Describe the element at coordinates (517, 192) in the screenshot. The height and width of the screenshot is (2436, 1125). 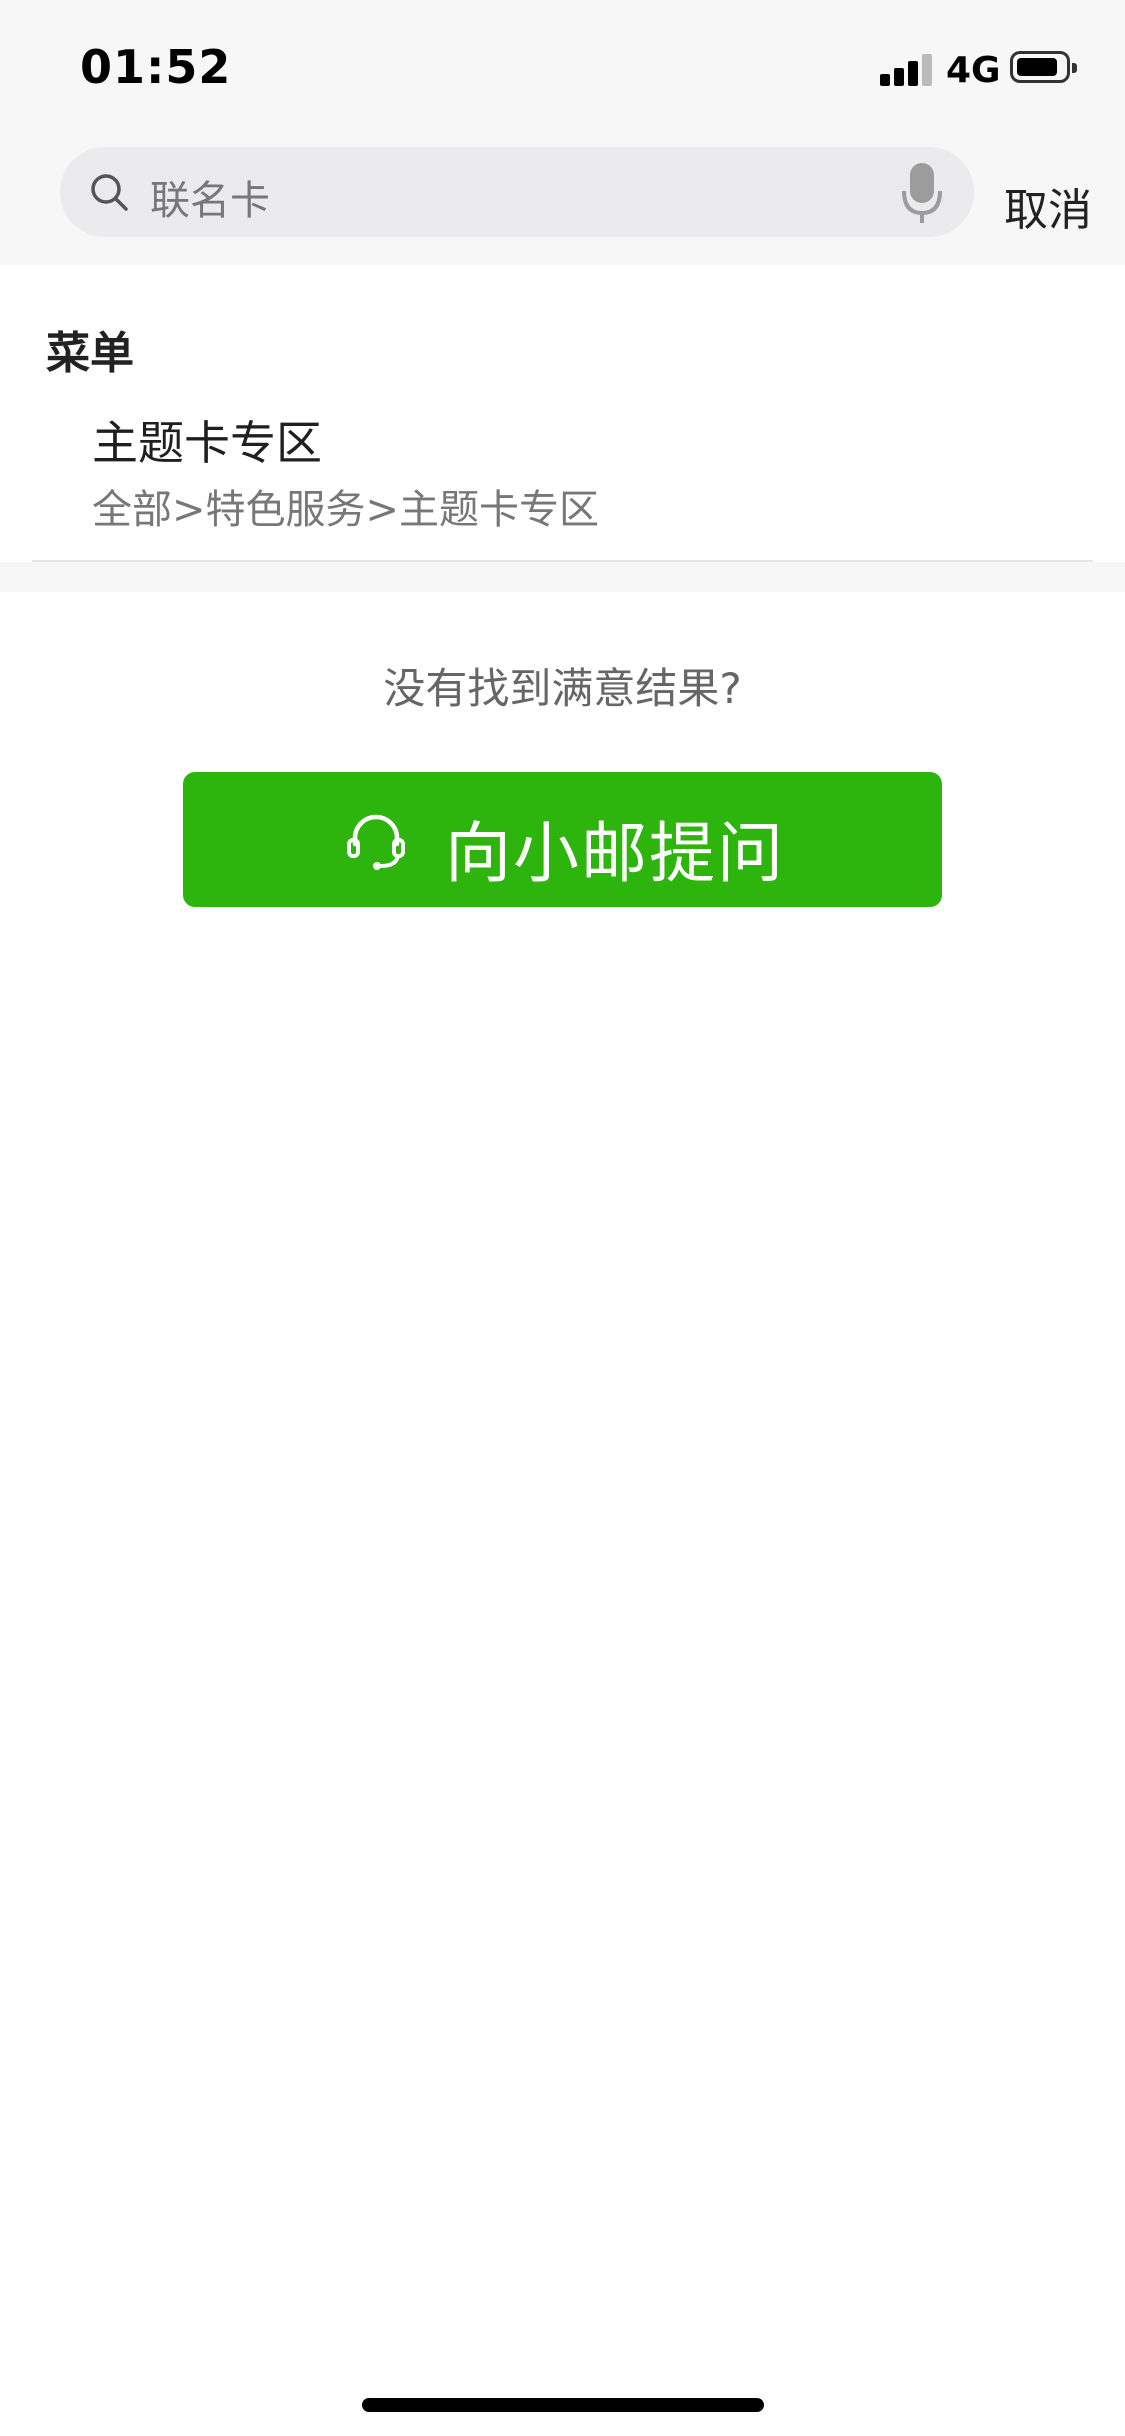
I see `search-input: 联名卡` at that location.